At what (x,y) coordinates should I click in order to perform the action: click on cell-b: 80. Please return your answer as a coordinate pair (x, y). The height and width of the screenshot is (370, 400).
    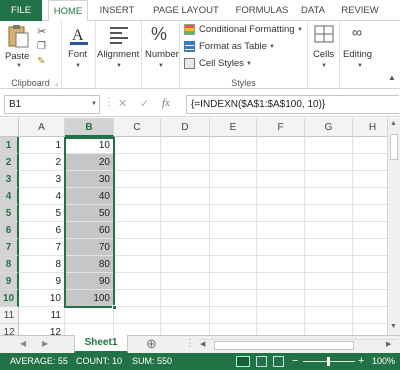
    Looking at the image, I should click on (89, 264).